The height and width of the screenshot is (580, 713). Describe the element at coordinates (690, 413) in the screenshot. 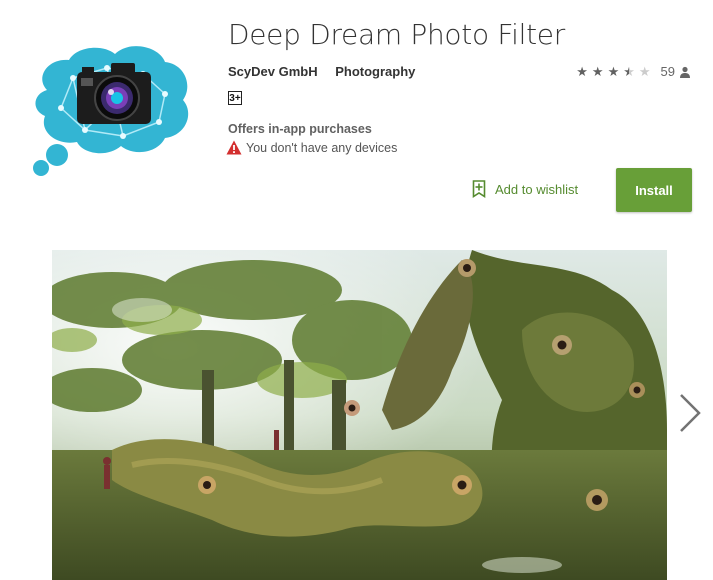

I see `chevron-right-icon` at that location.